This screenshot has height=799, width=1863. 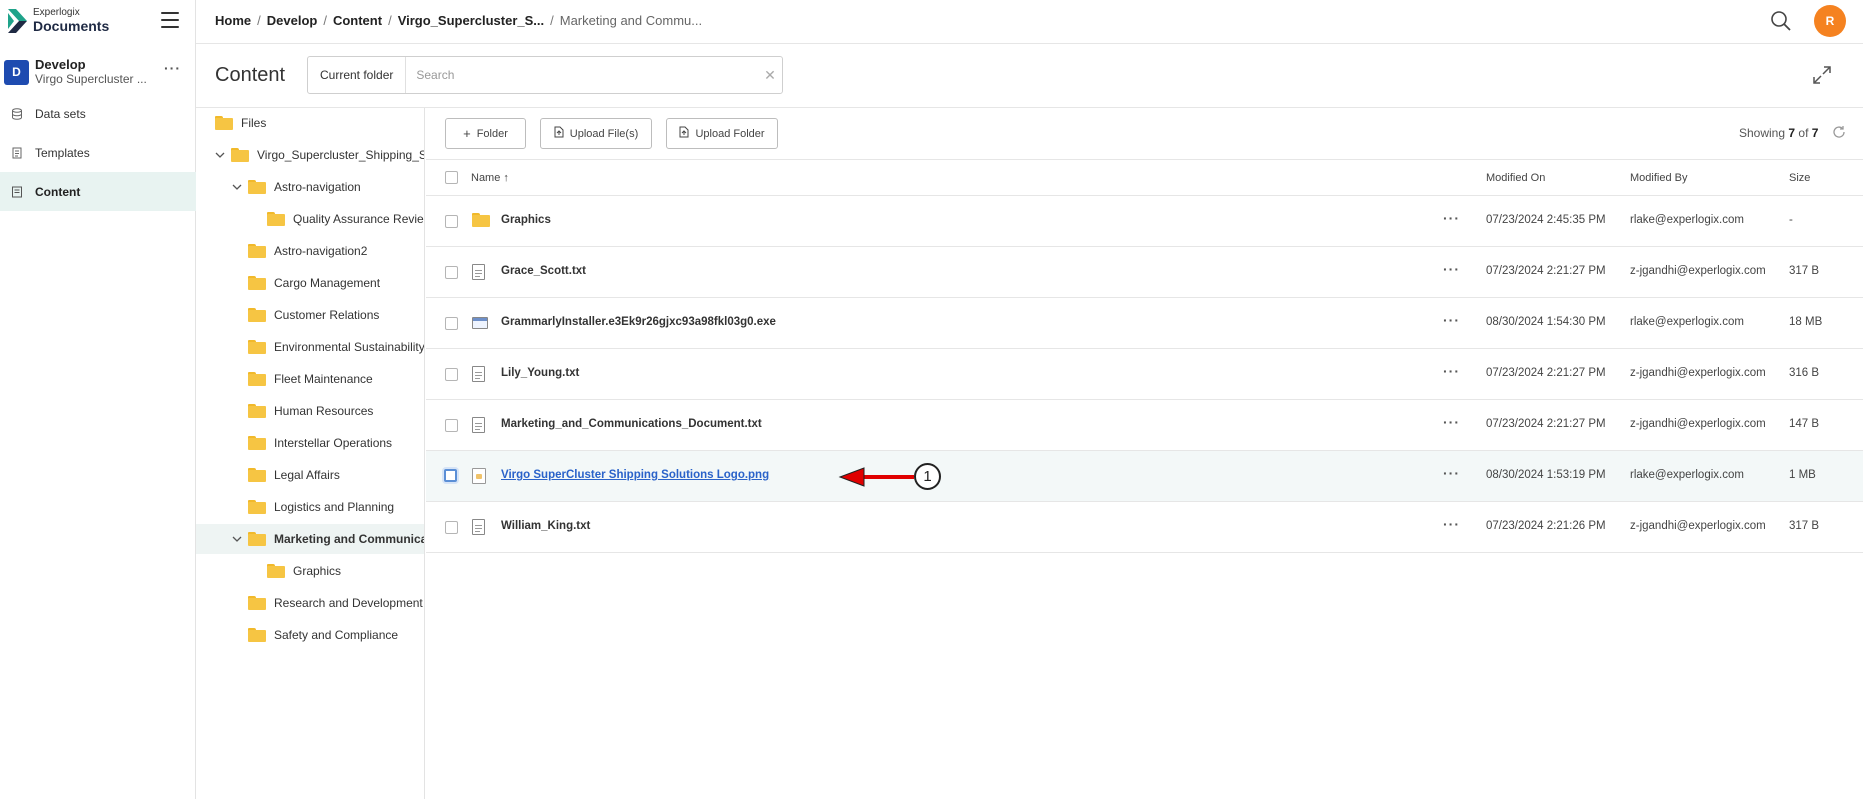 What do you see at coordinates (98, 72) in the screenshot?
I see `workspace-selector: D Develop Virgo Supercluster ... ···` at bounding box center [98, 72].